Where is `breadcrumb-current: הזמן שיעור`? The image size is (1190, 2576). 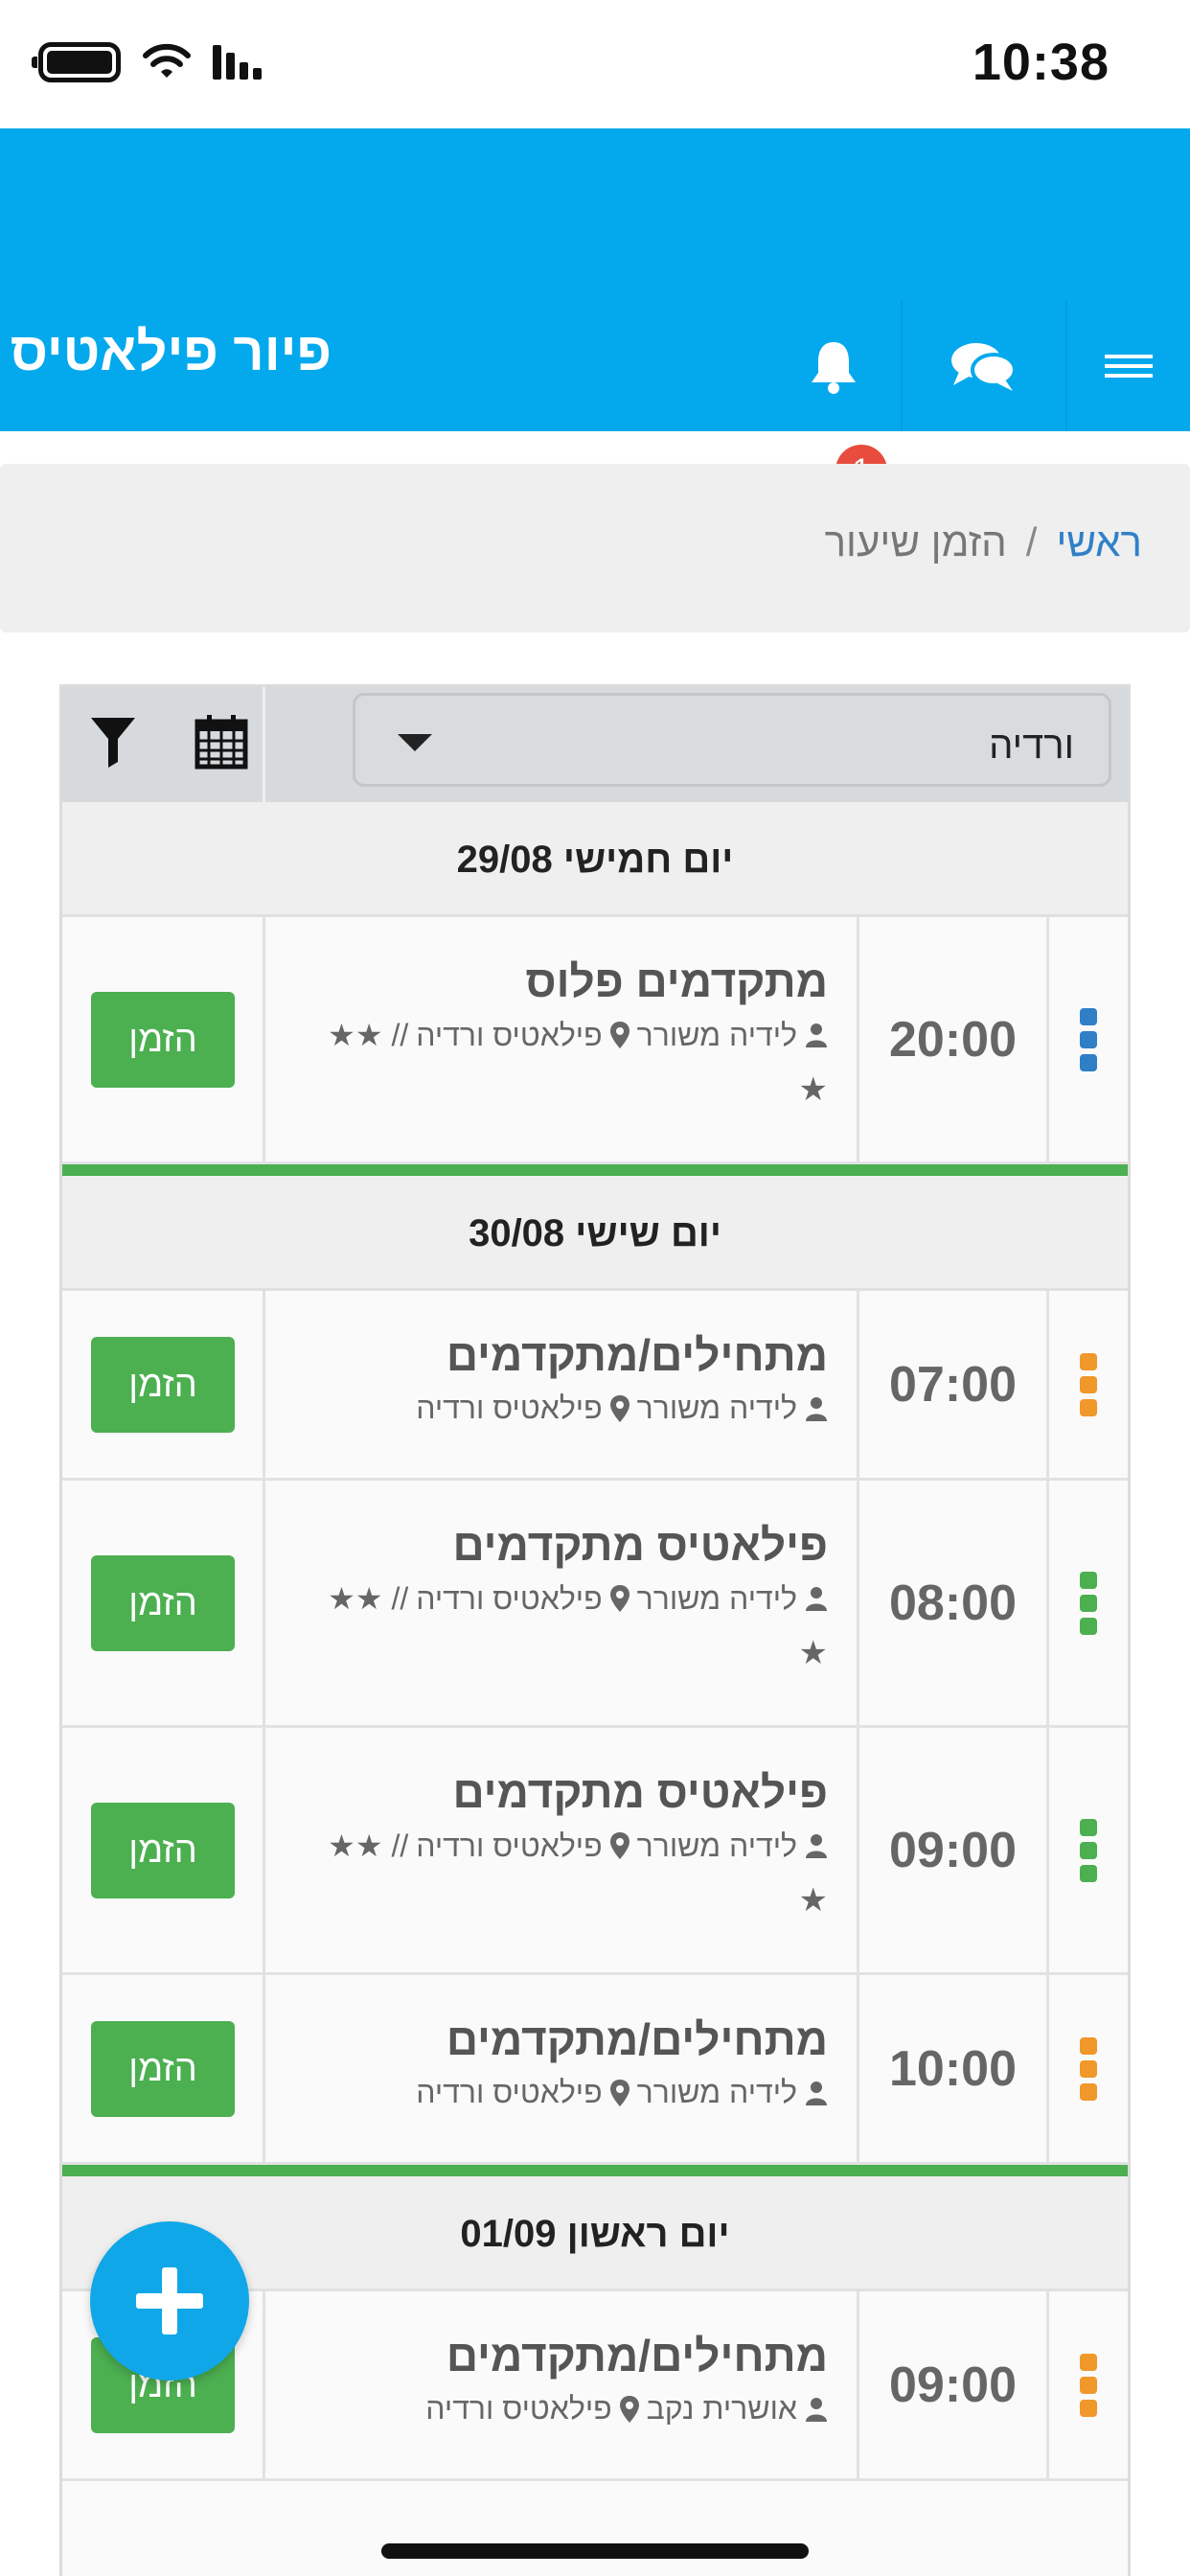
breadcrumb-current: הזמן שיעור is located at coordinates (916, 541).